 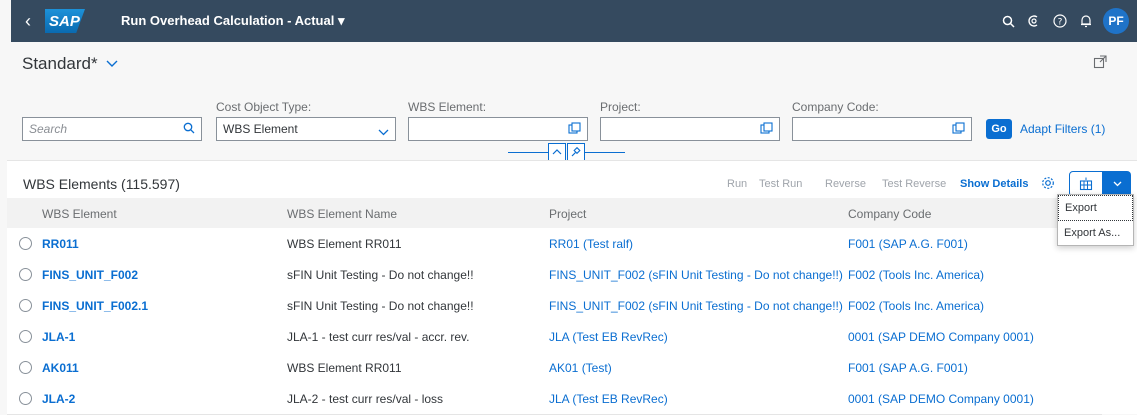 What do you see at coordinates (342, 214) in the screenshot?
I see `column-header-wbs-element-name: WBS Element Name` at bounding box center [342, 214].